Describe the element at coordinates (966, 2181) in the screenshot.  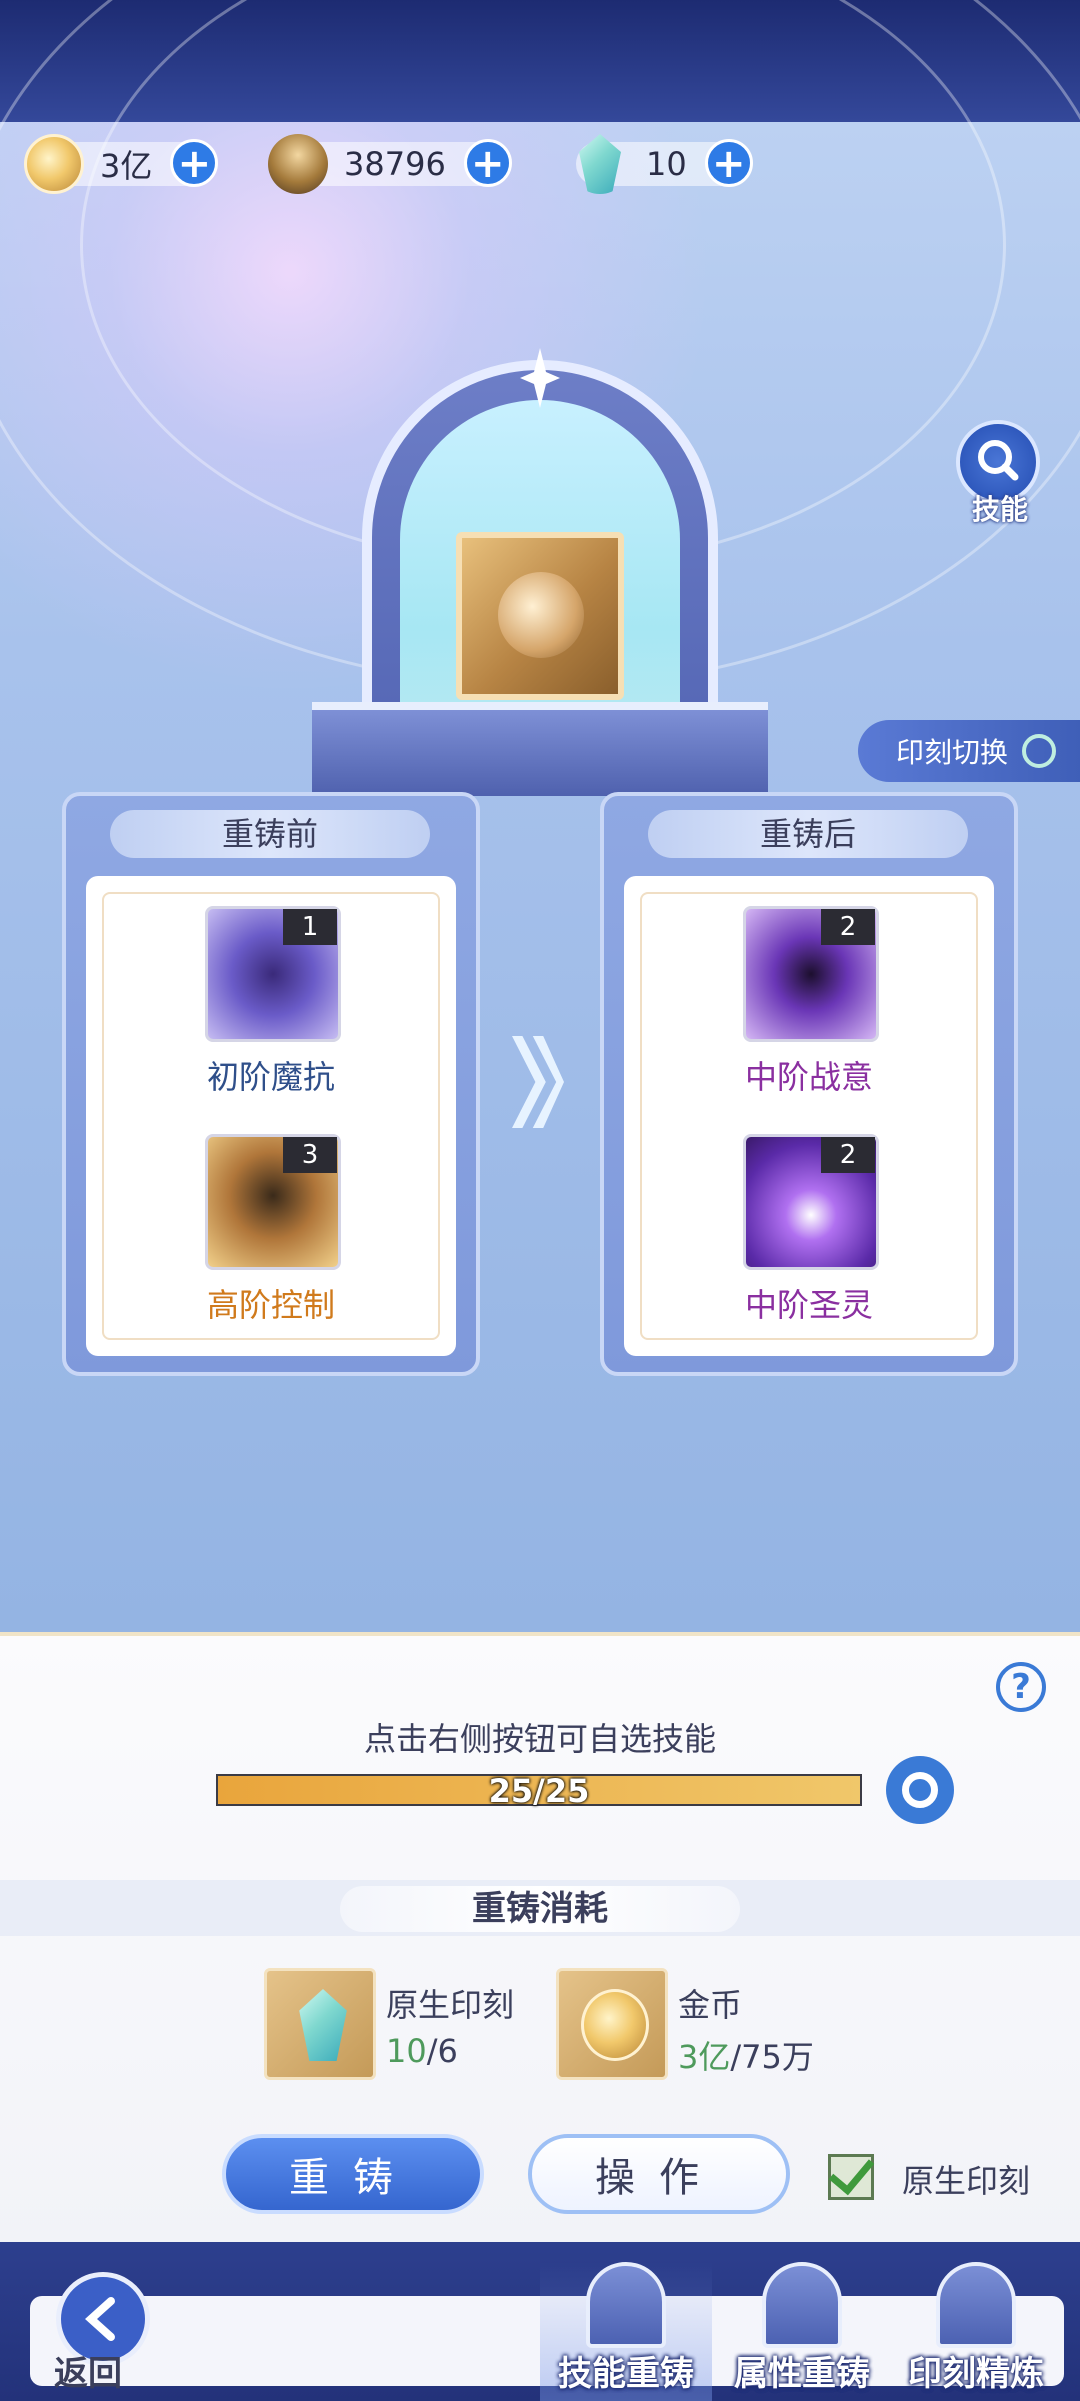
I see `native-imprint-checkbox-label: 原生印刻` at that location.